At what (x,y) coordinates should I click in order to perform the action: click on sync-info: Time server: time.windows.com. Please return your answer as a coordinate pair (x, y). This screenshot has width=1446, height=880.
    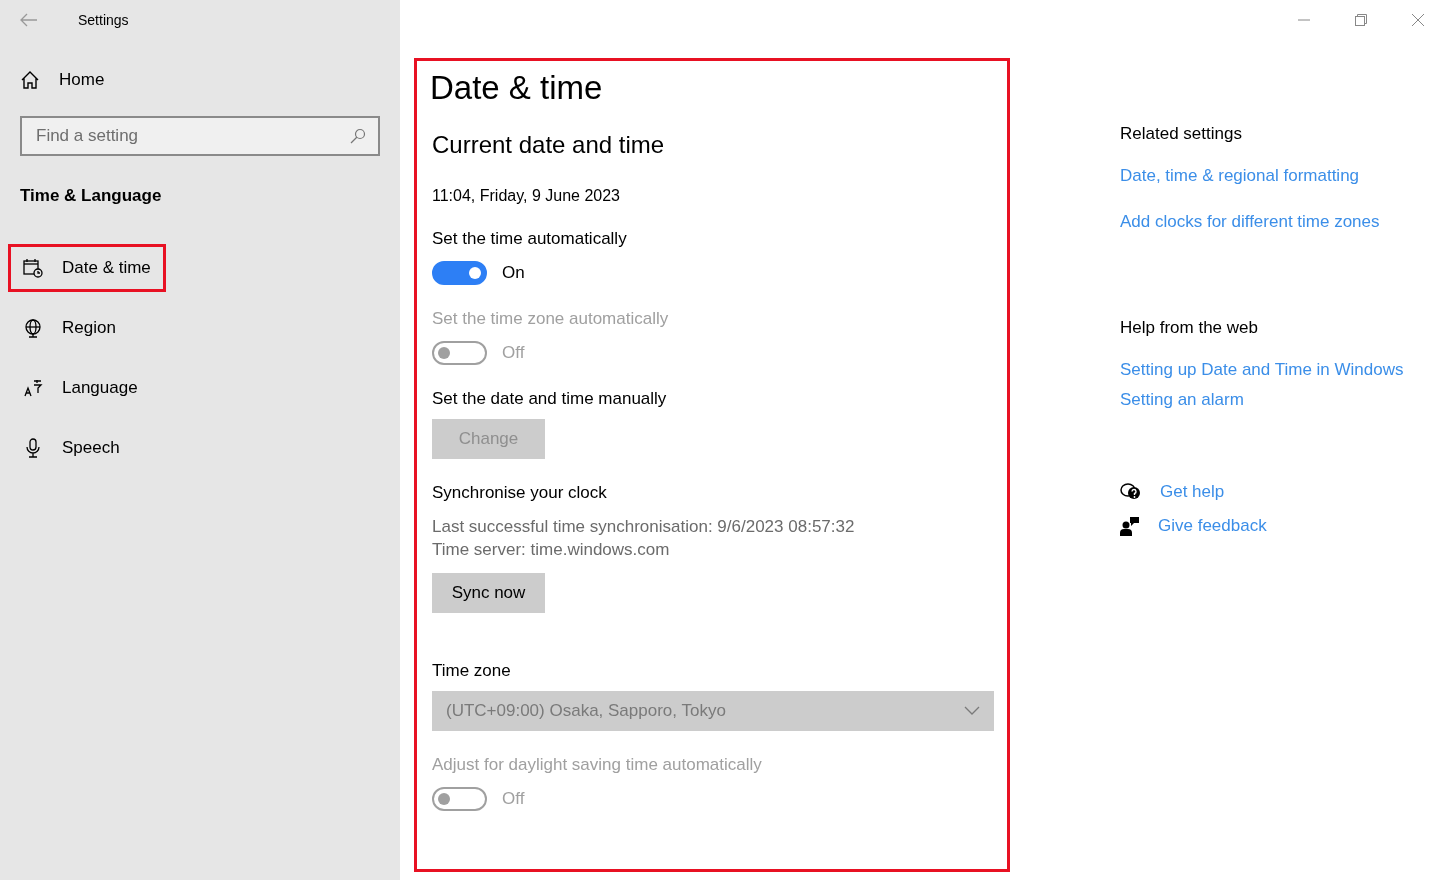
    Looking at the image, I should click on (551, 550).